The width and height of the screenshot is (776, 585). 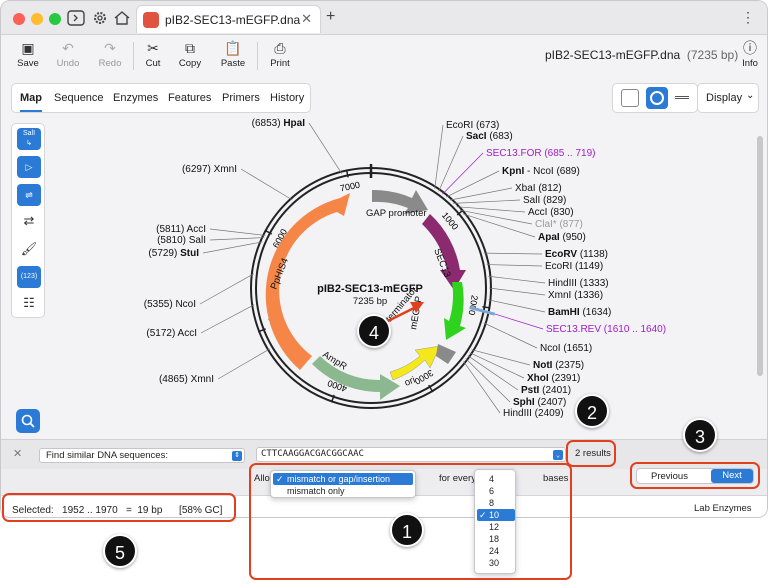 What do you see at coordinates (700, 435) in the screenshot?
I see `callout-badge-3: 3` at bounding box center [700, 435].